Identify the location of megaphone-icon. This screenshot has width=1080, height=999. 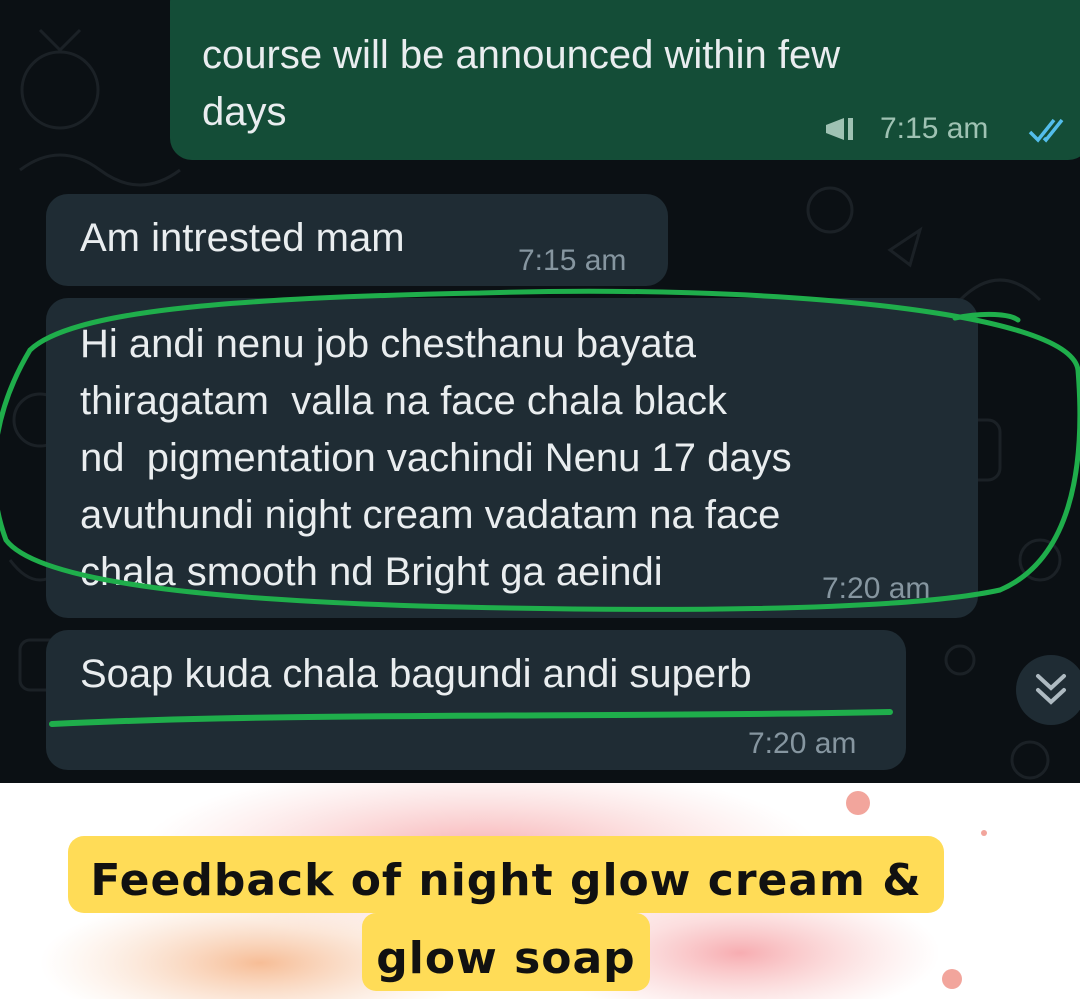
(839, 129).